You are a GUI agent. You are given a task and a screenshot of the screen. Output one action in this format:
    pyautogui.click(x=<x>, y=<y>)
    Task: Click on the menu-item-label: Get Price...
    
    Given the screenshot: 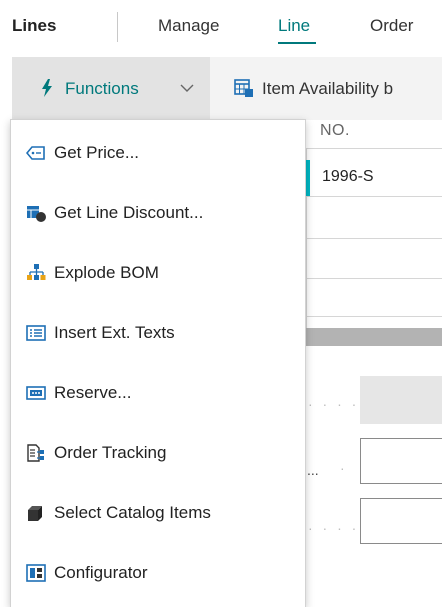 What is the action you would take?
    pyautogui.click(x=97, y=152)
    